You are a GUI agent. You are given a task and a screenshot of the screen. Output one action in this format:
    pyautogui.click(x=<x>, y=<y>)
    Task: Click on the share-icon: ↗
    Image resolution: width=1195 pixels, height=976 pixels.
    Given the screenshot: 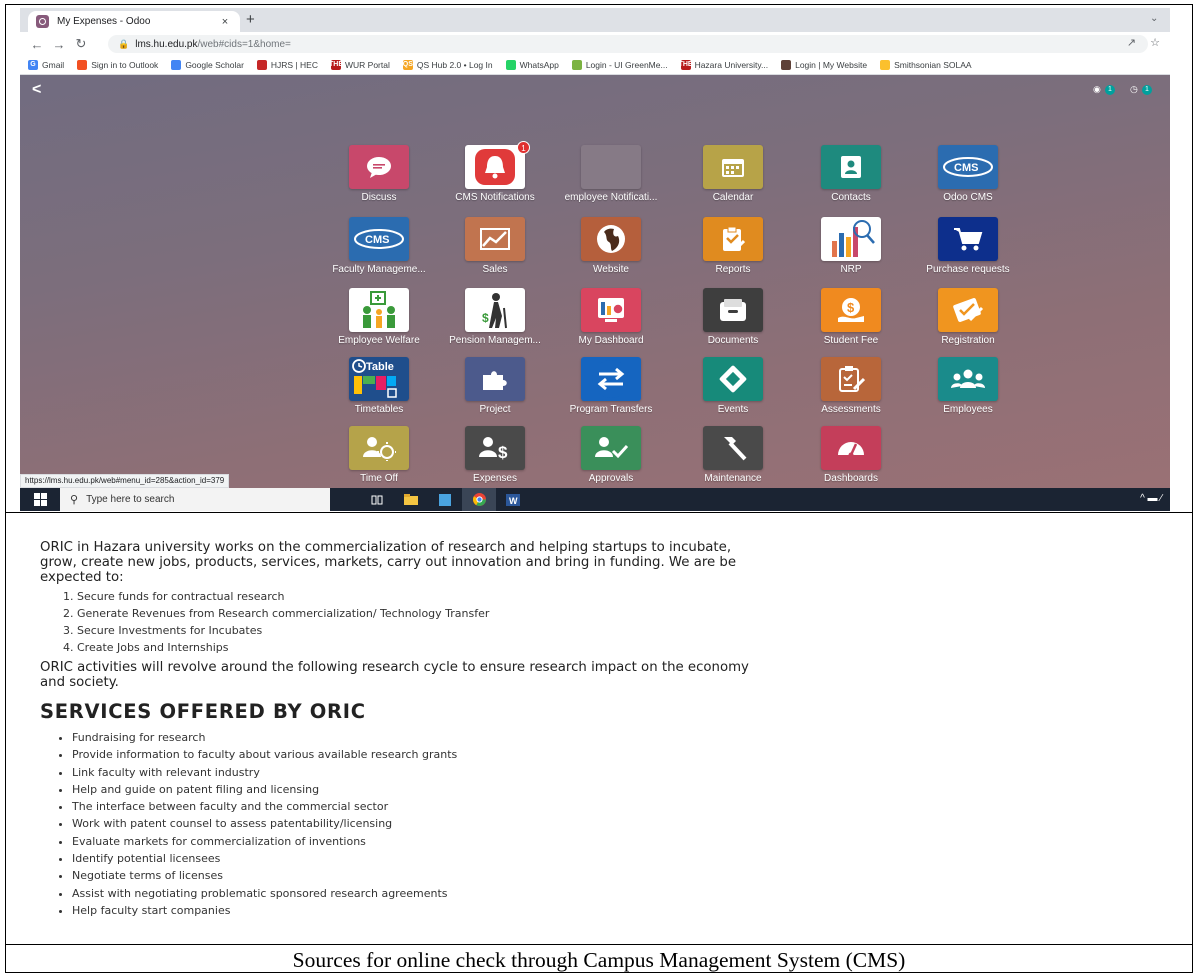 What is the action you would take?
    pyautogui.click(x=1131, y=42)
    